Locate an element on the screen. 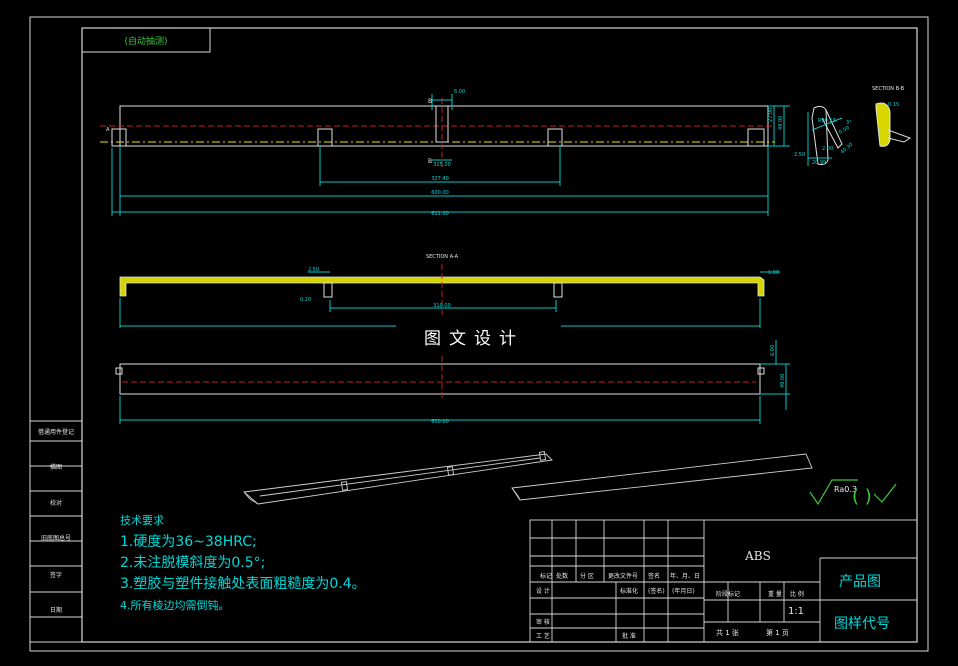 This screenshot has width=958, height=666. strip-label-3: 校对 is located at coordinates (56, 503).